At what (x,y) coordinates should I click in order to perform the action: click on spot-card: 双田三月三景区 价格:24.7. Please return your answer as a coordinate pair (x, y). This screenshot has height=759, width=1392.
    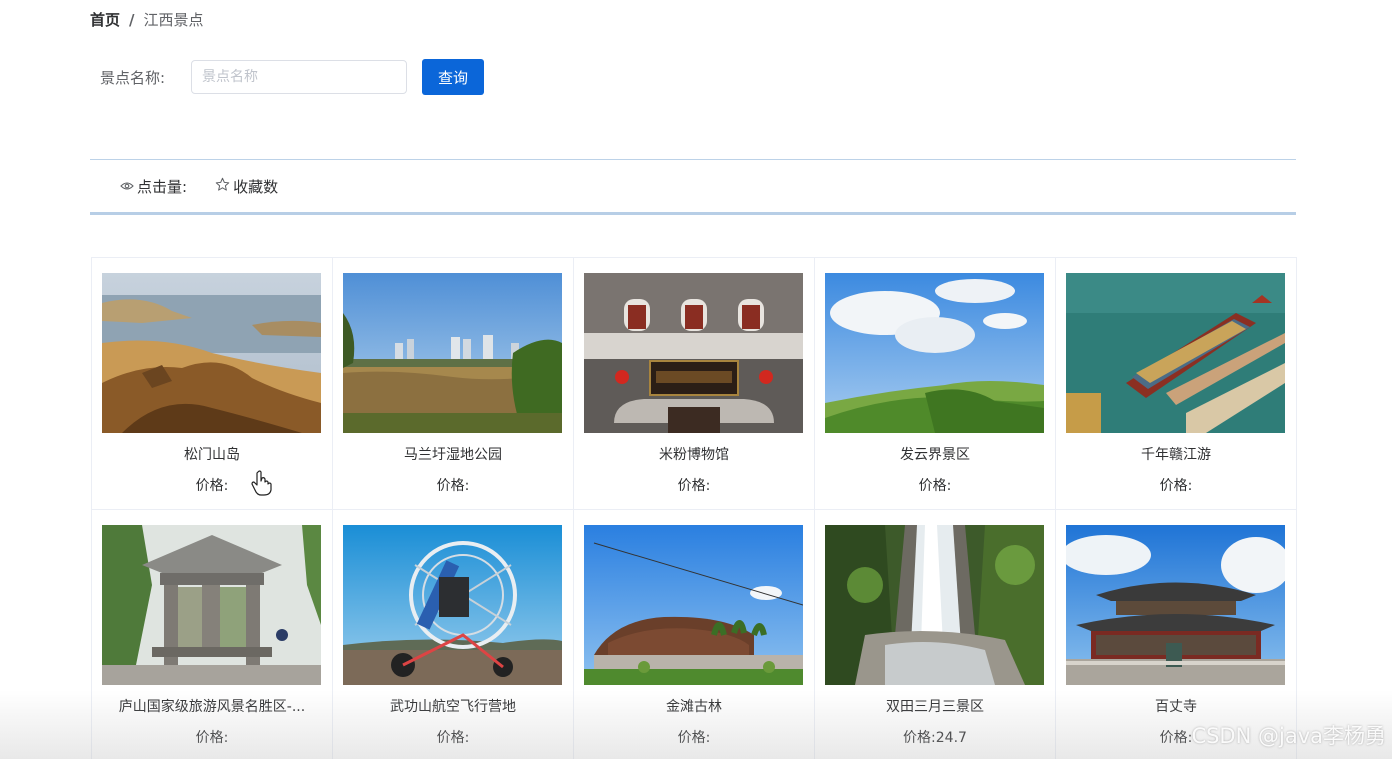
    Looking at the image, I should click on (935, 634).